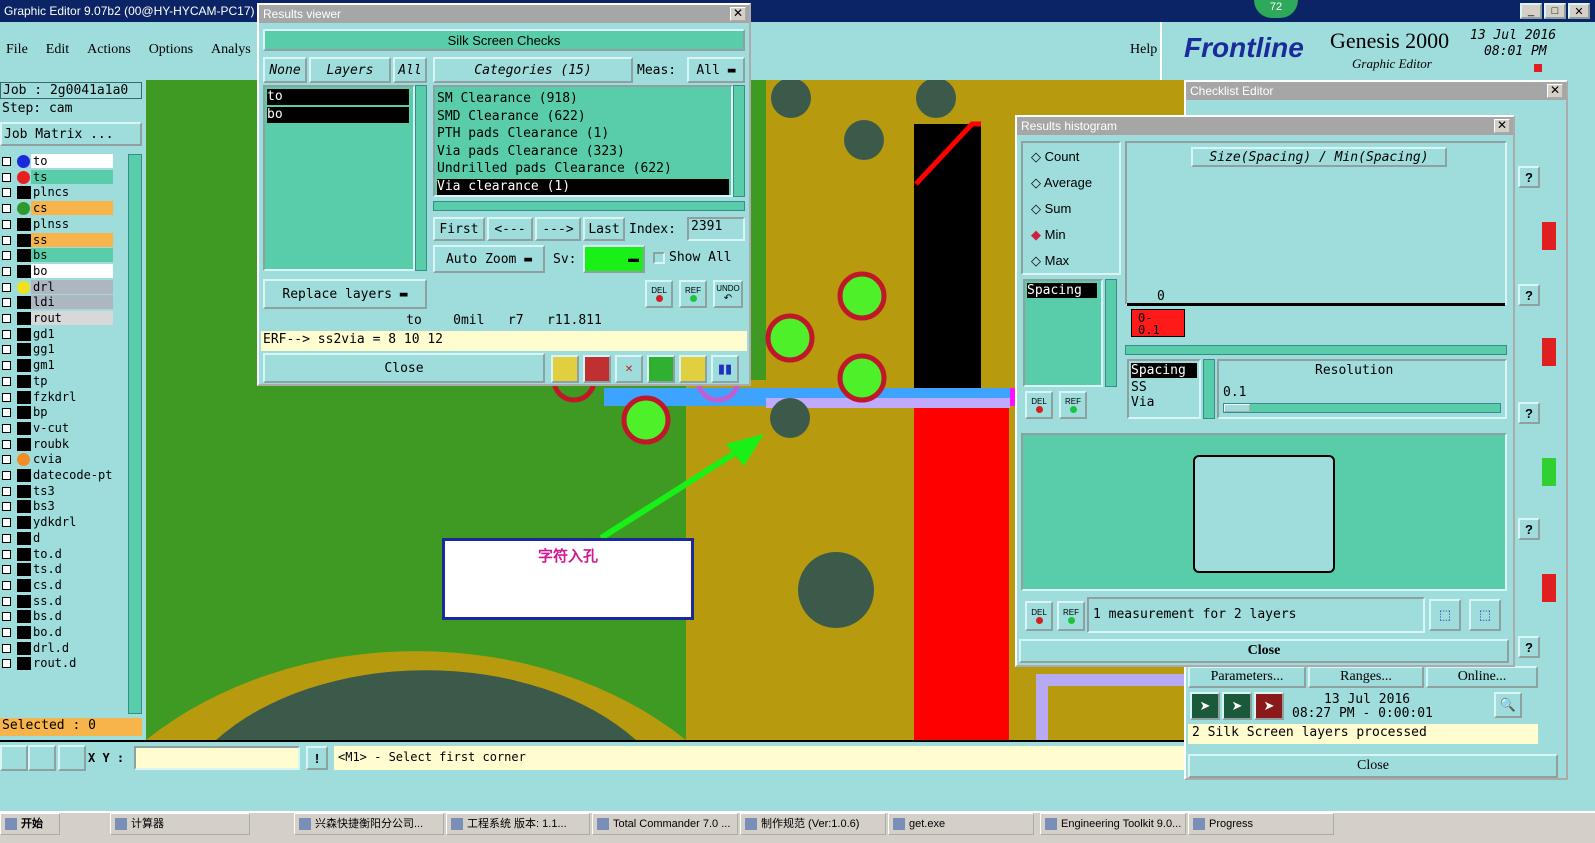  I want to click on menu-options: Options, so click(171, 50).